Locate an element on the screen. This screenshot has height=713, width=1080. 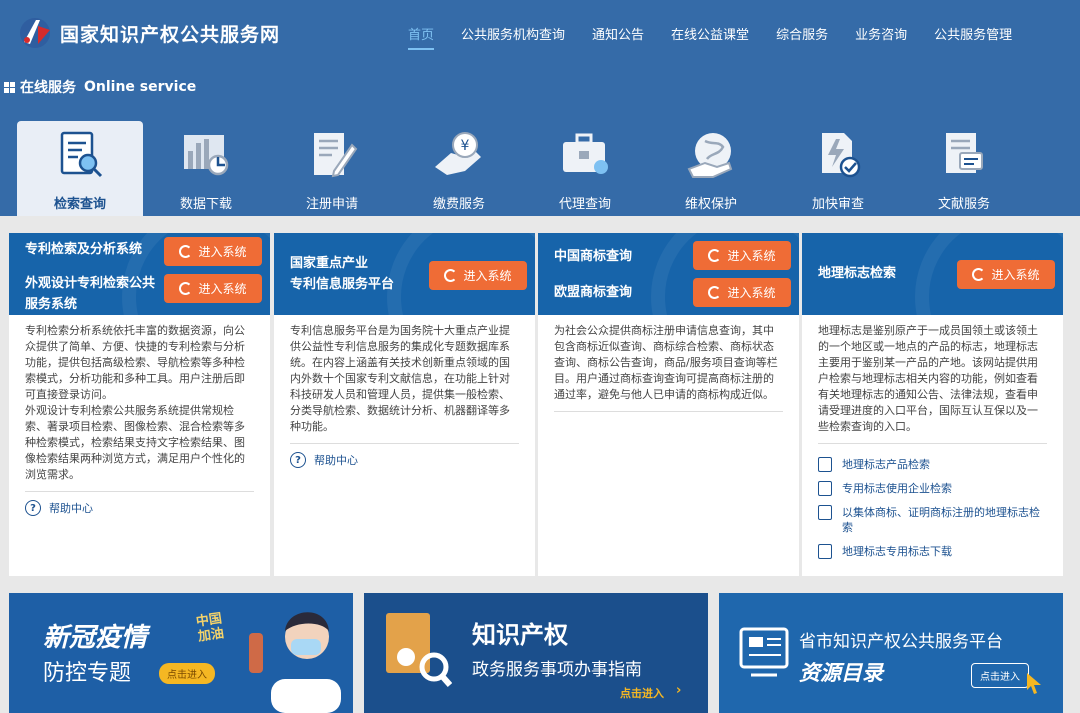
patent-enter-button: 进入系统 is located at coordinates (213, 251).